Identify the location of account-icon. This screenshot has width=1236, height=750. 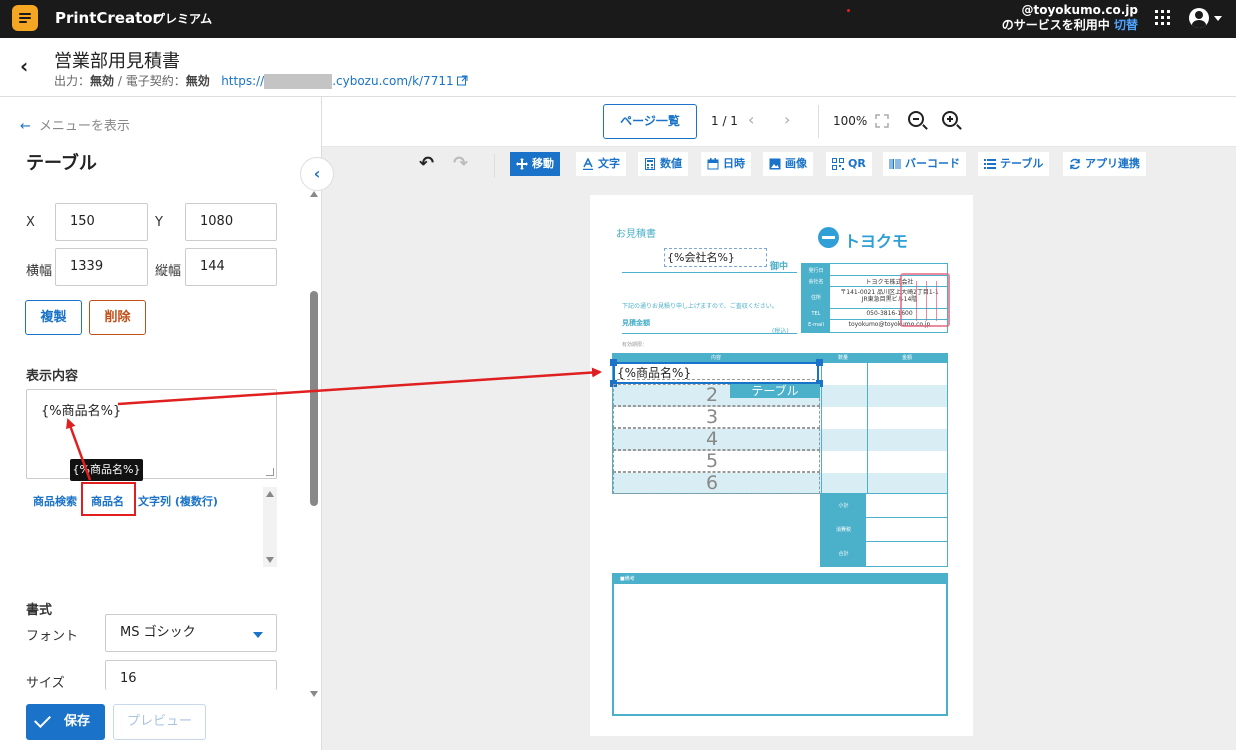
(1199, 18).